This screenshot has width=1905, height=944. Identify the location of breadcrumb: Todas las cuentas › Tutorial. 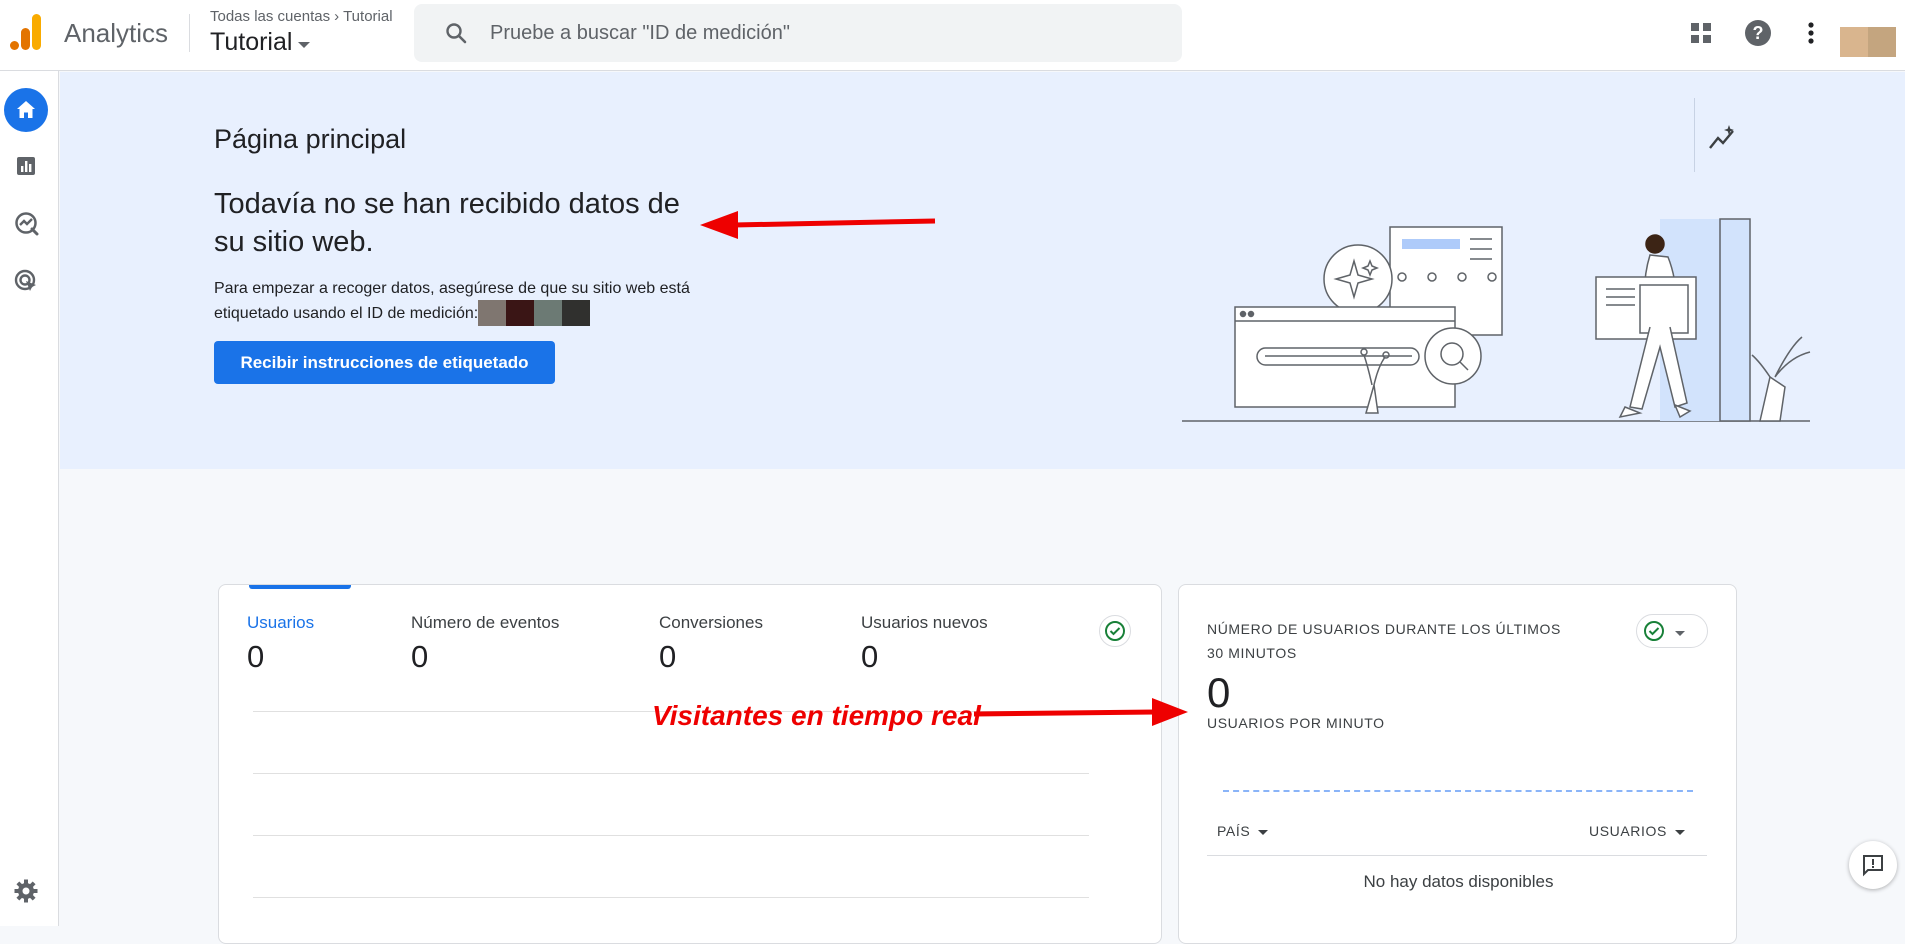
(301, 16).